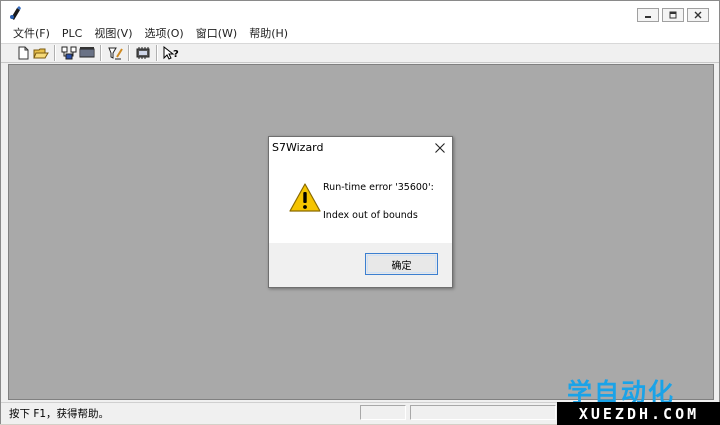 The image size is (720, 425). Describe the element at coordinates (298, 147) in the screenshot. I see `dialog-title: S7Wizard` at that location.